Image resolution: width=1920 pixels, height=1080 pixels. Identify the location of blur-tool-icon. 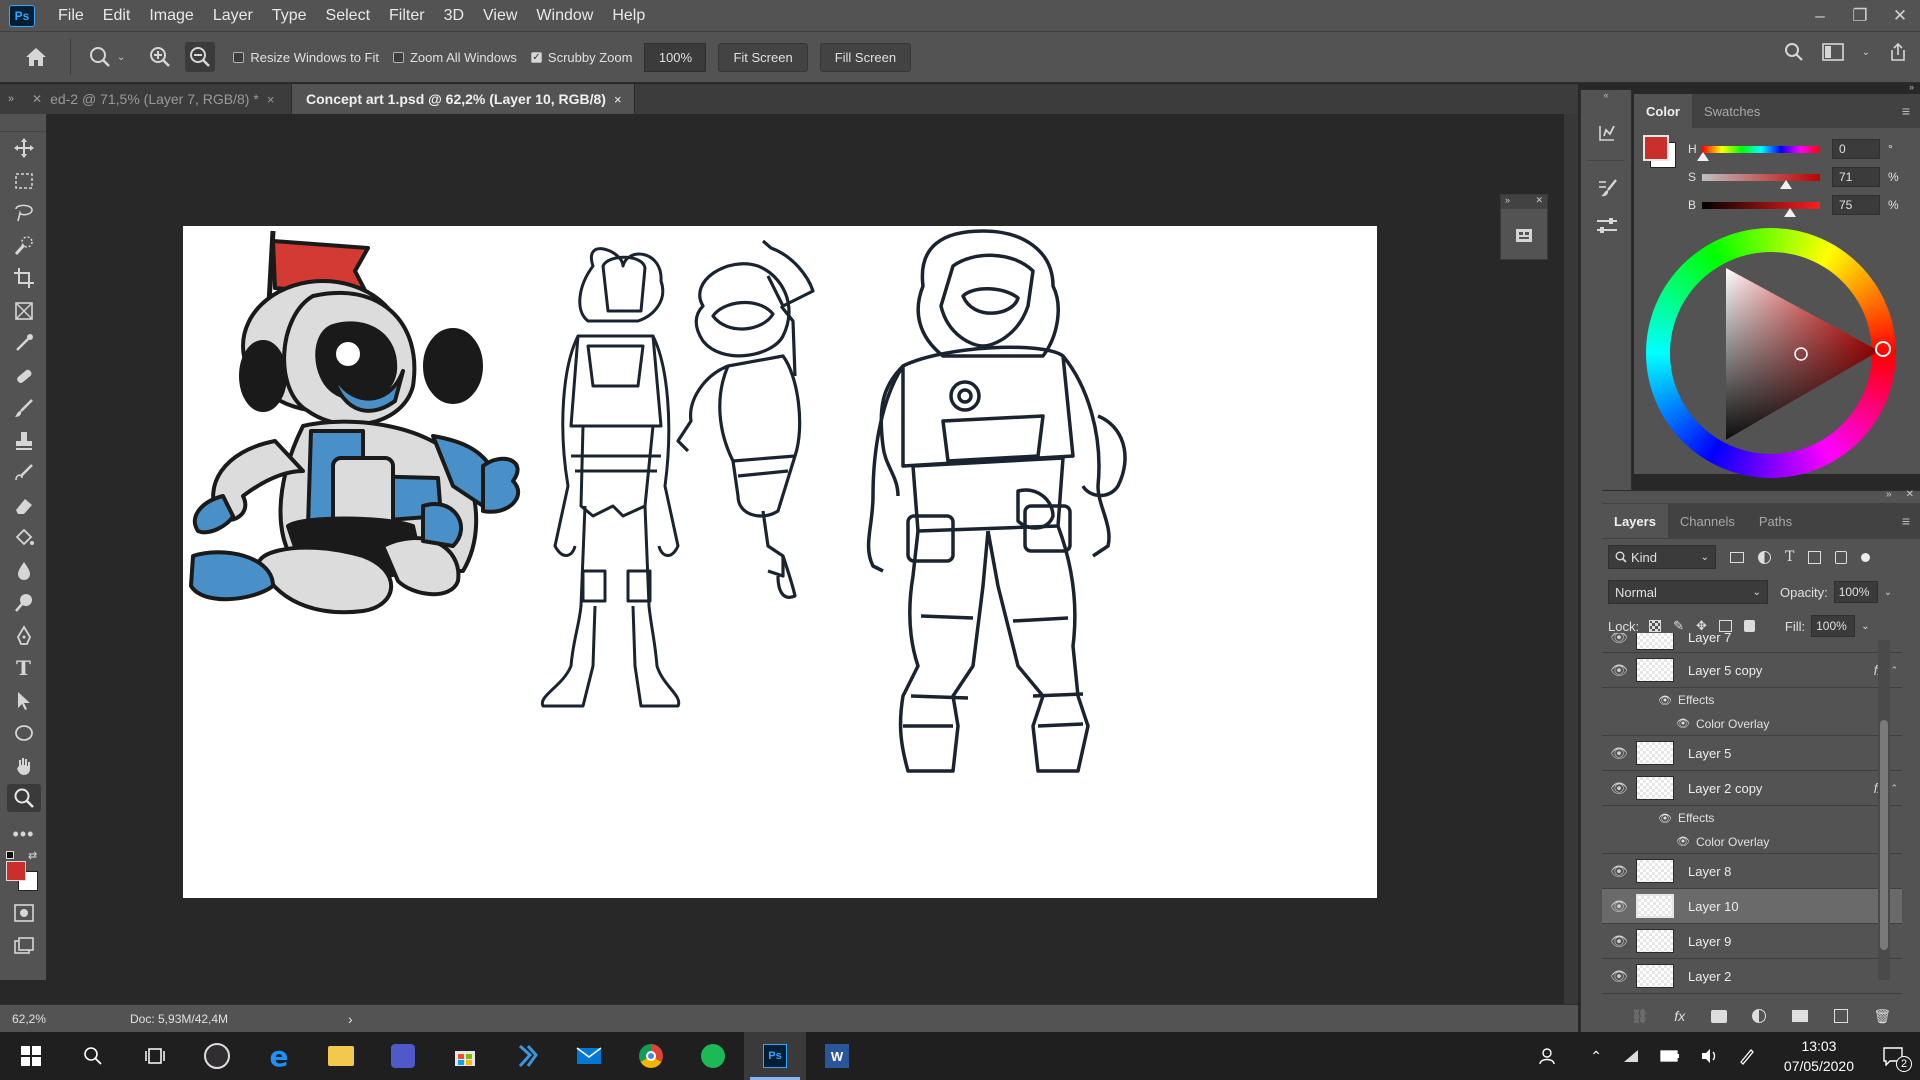
(23, 571).